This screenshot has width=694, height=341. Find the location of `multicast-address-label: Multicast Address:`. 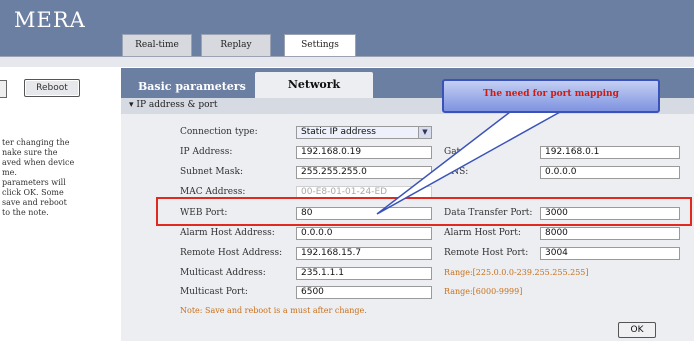

multicast-address-label: Multicast Address: is located at coordinates (223, 273).